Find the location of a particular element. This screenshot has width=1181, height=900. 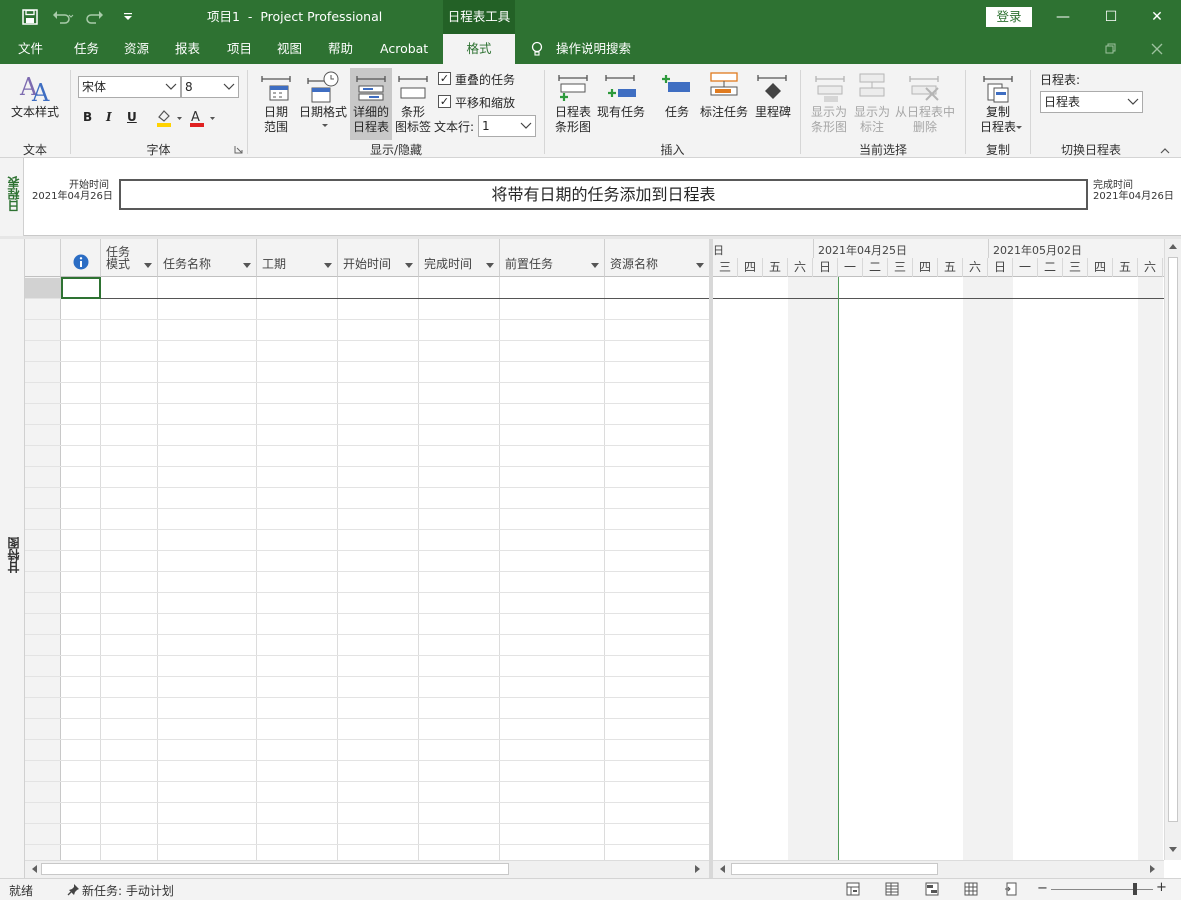

bold-button: B is located at coordinates (87, 117).